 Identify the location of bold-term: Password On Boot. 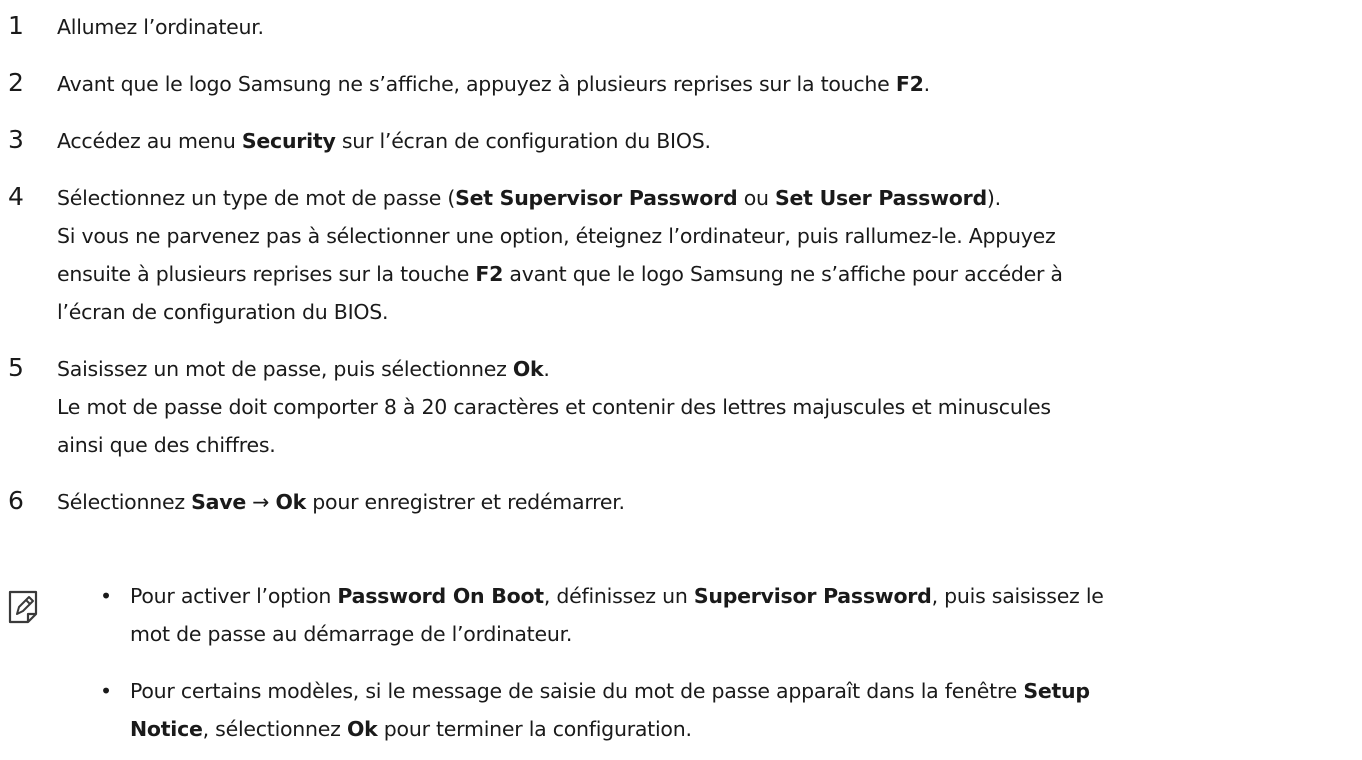
(440, 596).